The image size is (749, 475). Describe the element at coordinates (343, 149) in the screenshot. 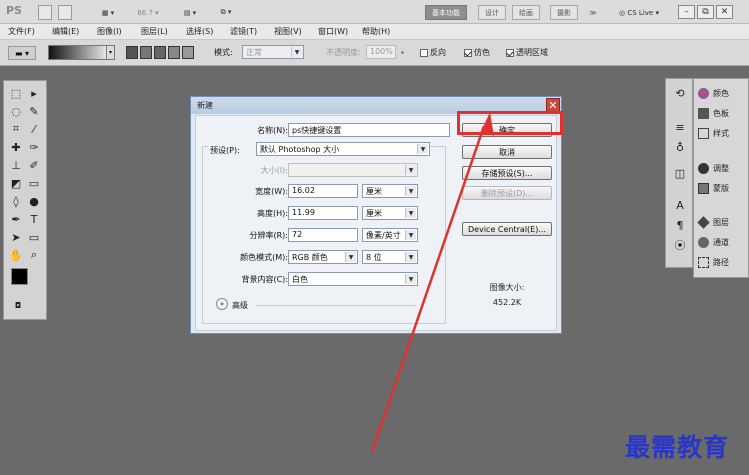

I see `preset-select: 默认 Photoshop 大小 ▼` at that location.